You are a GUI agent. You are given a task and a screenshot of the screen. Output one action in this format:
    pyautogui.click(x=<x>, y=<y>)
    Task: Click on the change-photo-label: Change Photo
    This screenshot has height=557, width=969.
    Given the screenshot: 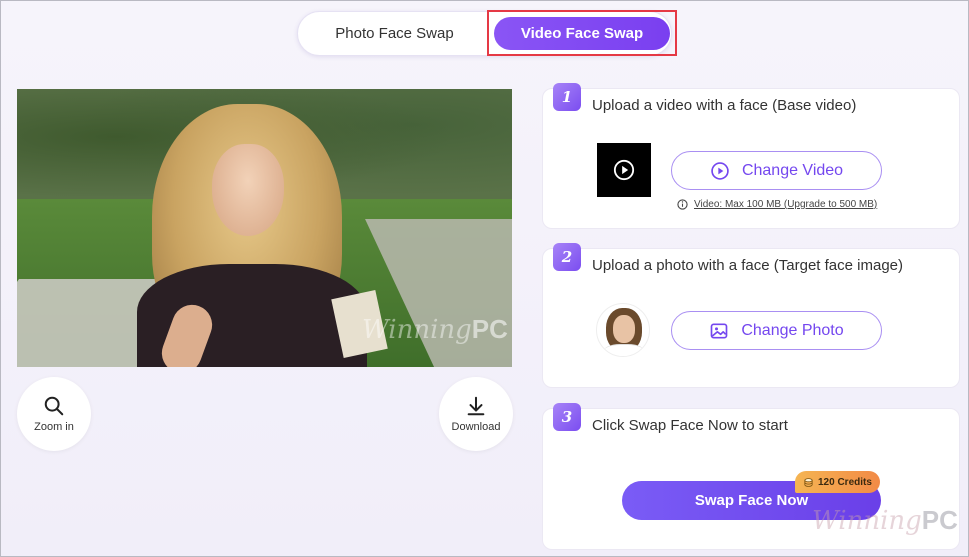 What is the action you would take?
    pyautogui.click(x=792, y=330)
    